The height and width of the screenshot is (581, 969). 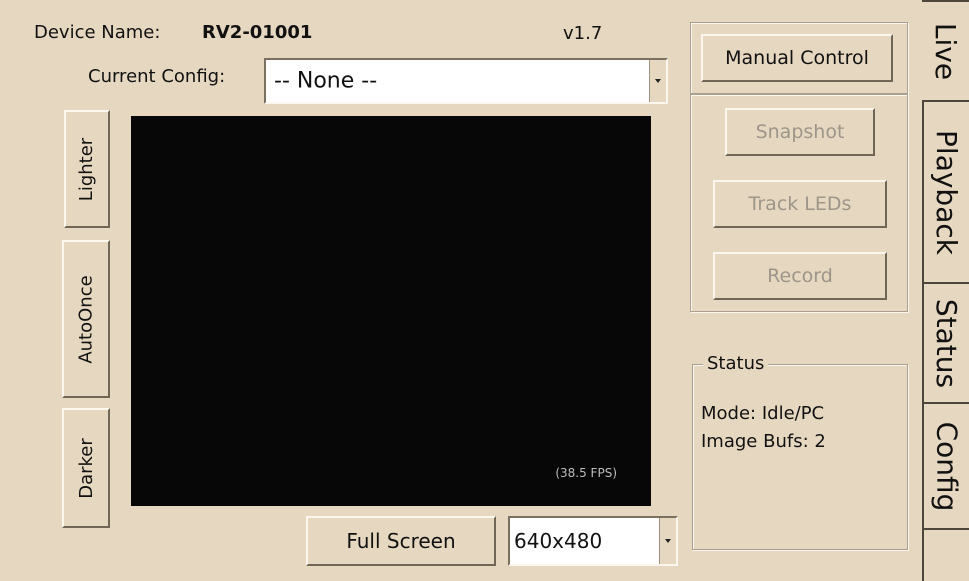 What do you see at coordinates (157, 76) in the screenshot?
I see `current-config-label: Current Config:` at bounding box center [157, 76].